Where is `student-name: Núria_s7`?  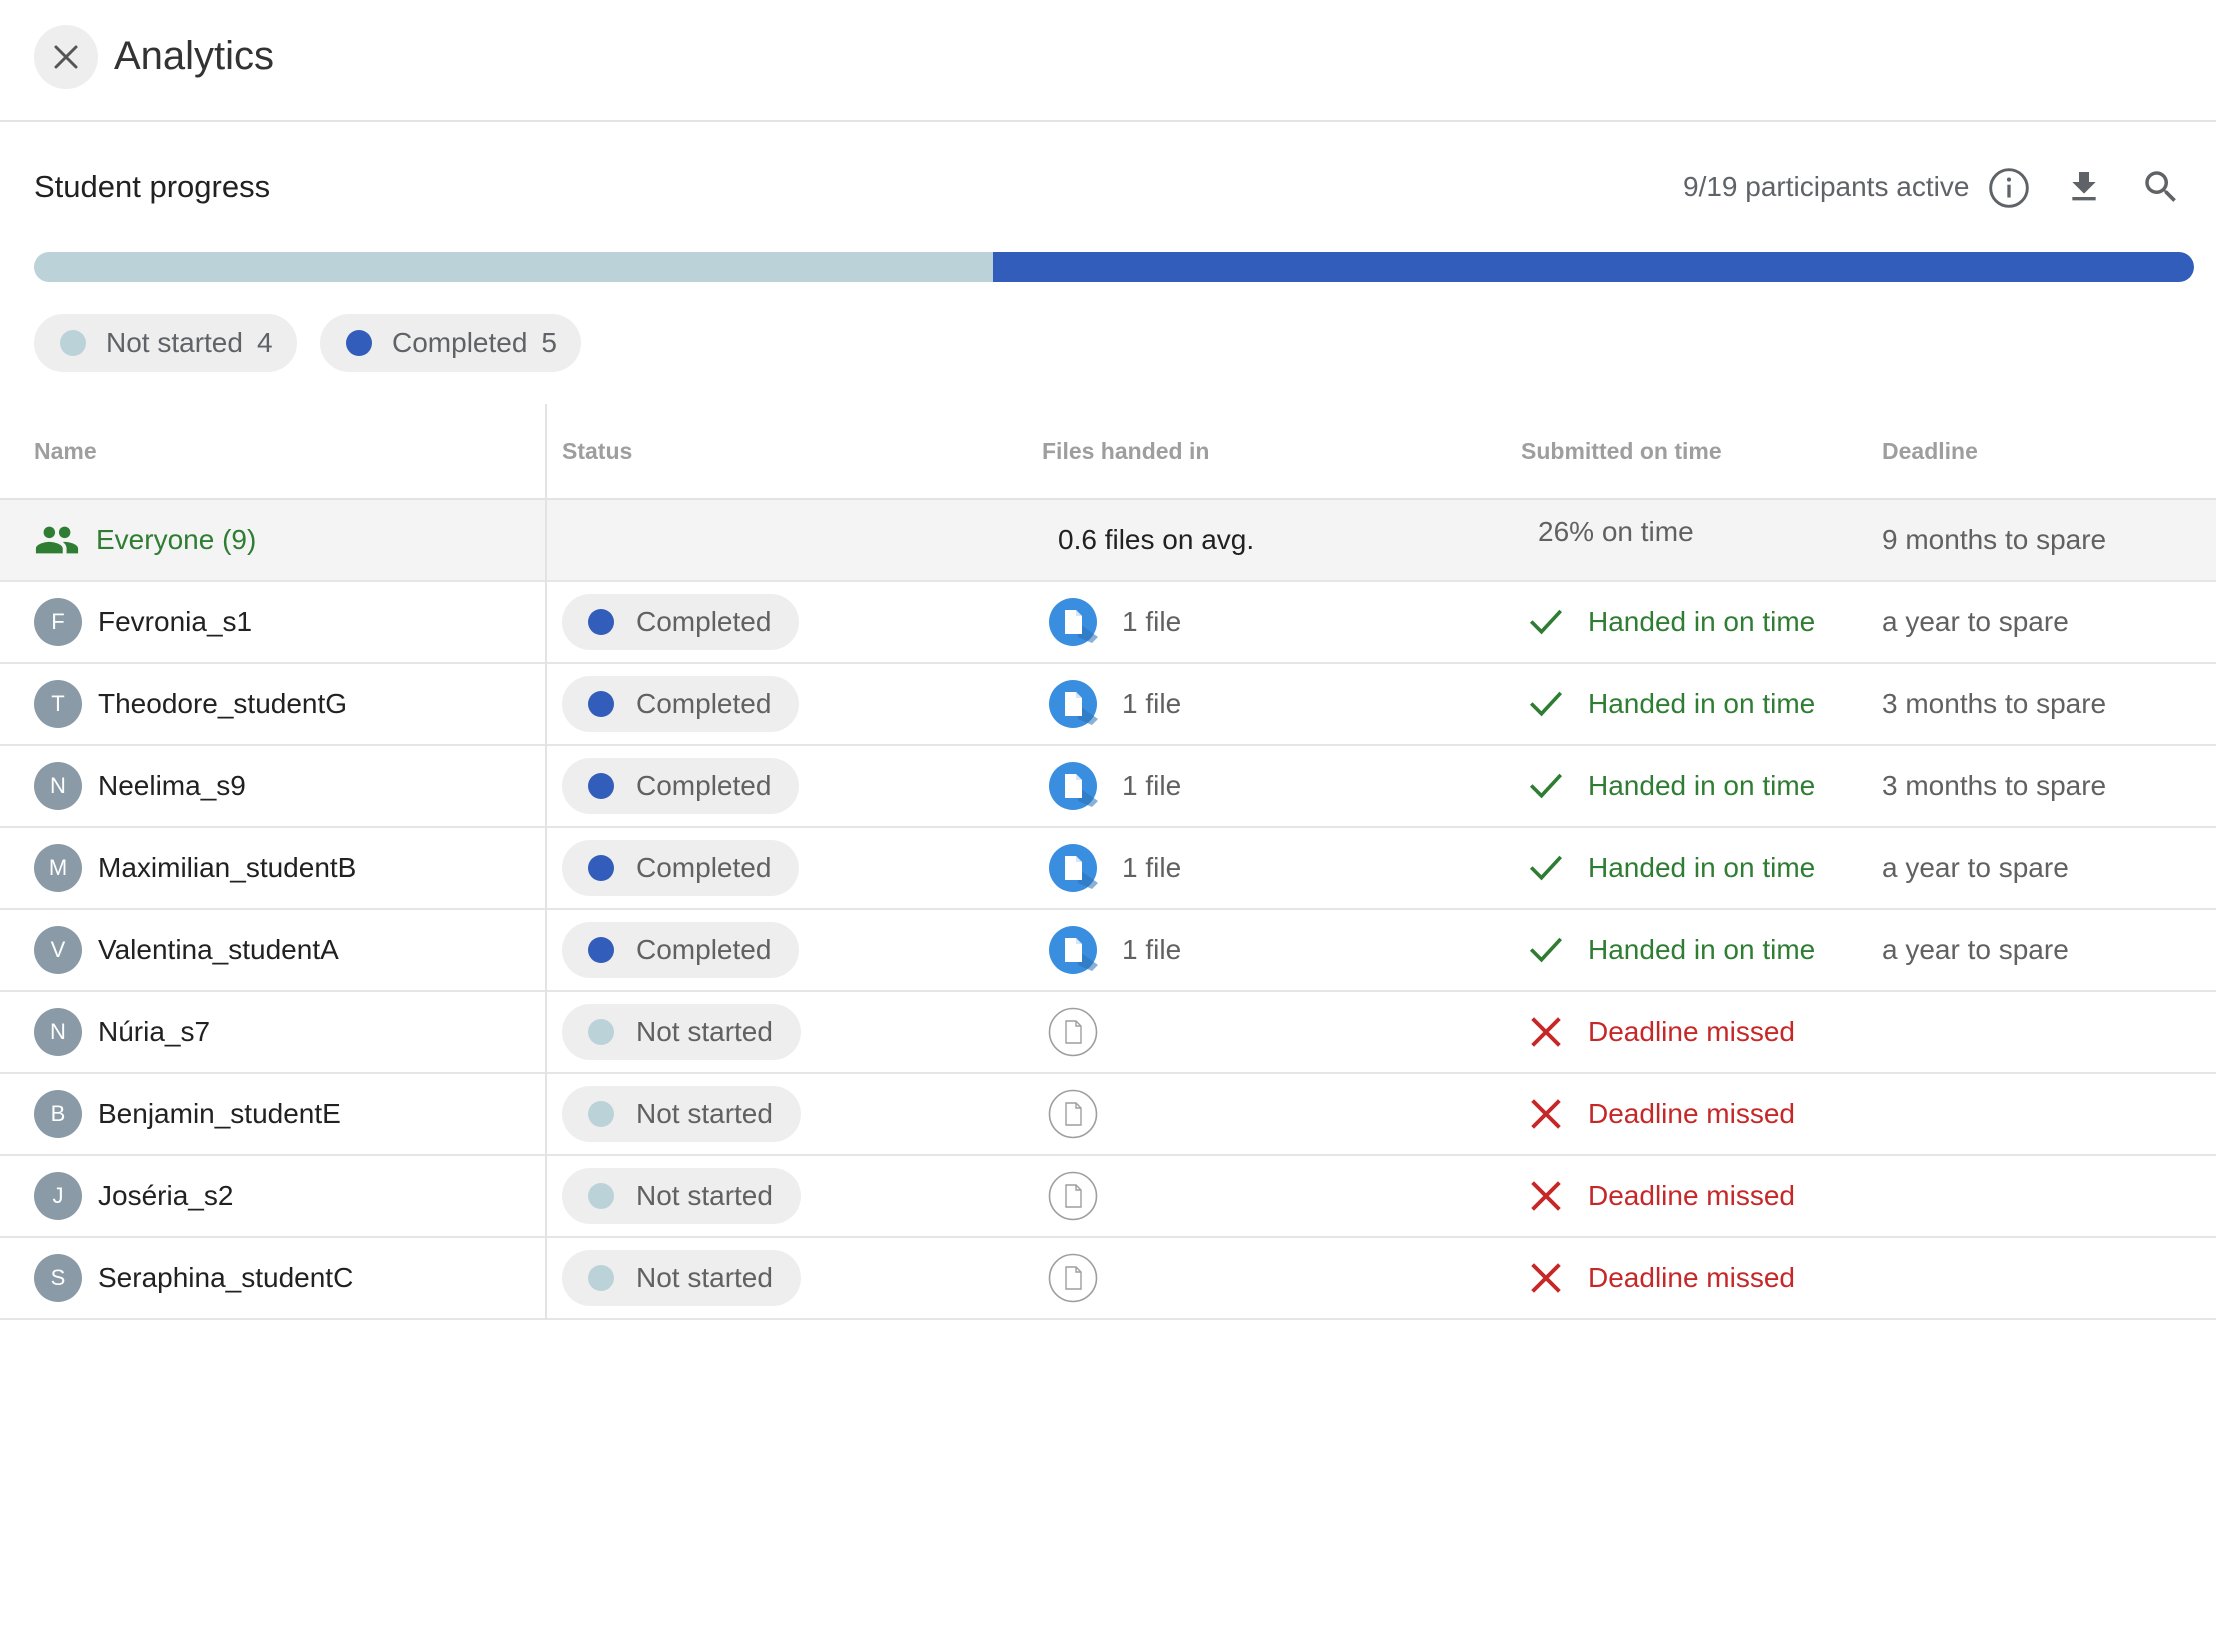
student-name: Núria_s7 is located at coordinates (154, 1032).